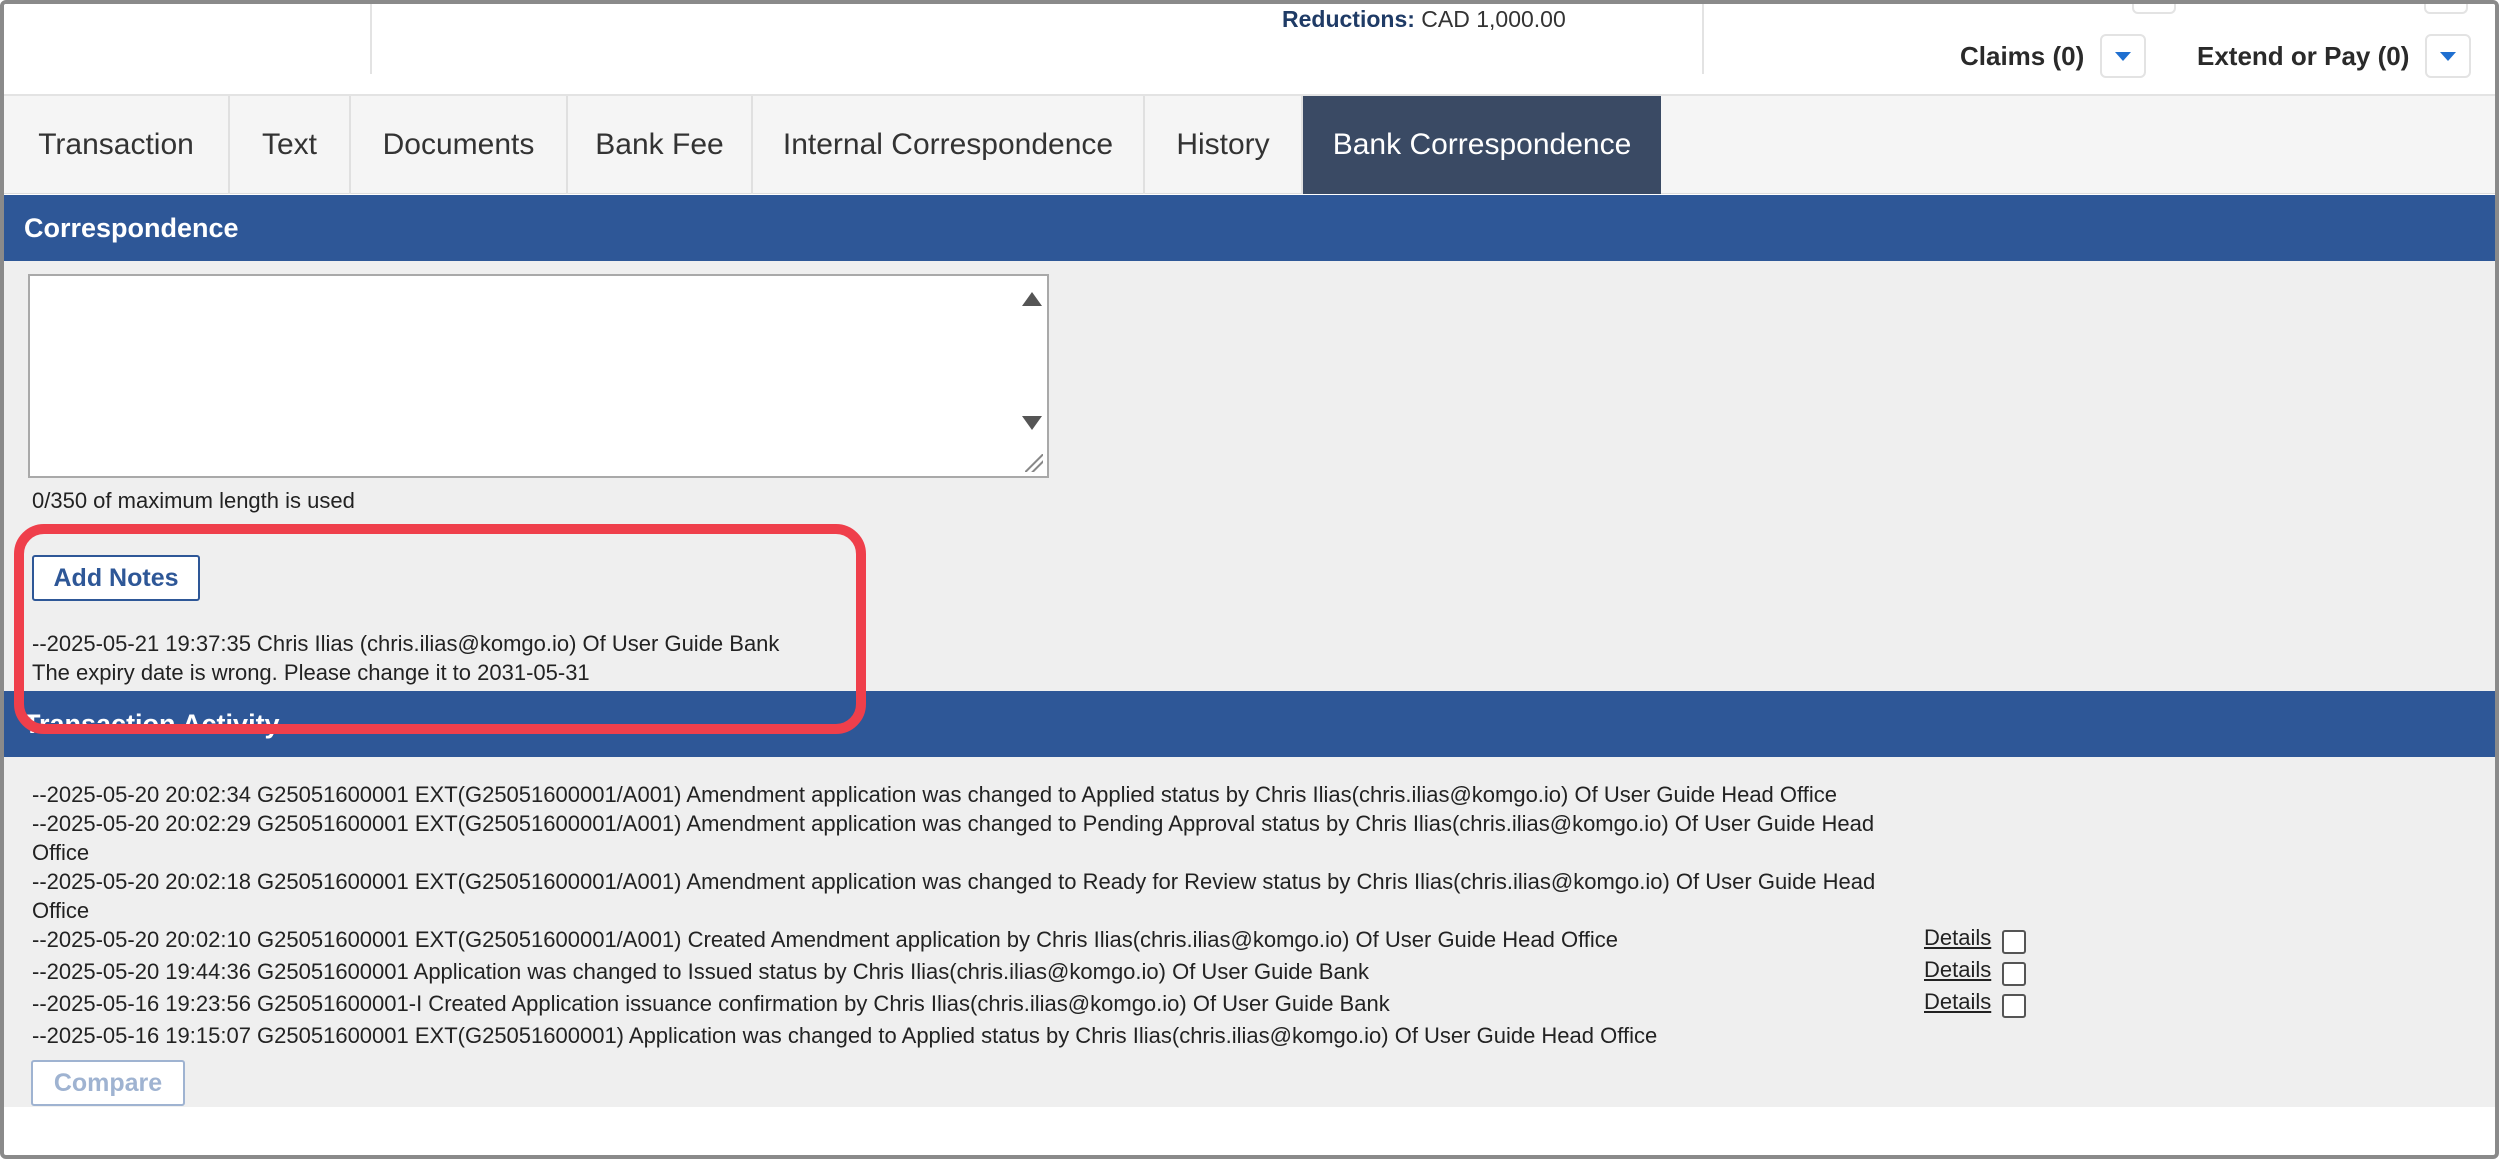 The height and width of the screenshot is (1159, 2499). What do you see at coordinates (117, 145) in the screenshot?
I see `tab-transaction: Transaction` at bounding box center [117, 145].